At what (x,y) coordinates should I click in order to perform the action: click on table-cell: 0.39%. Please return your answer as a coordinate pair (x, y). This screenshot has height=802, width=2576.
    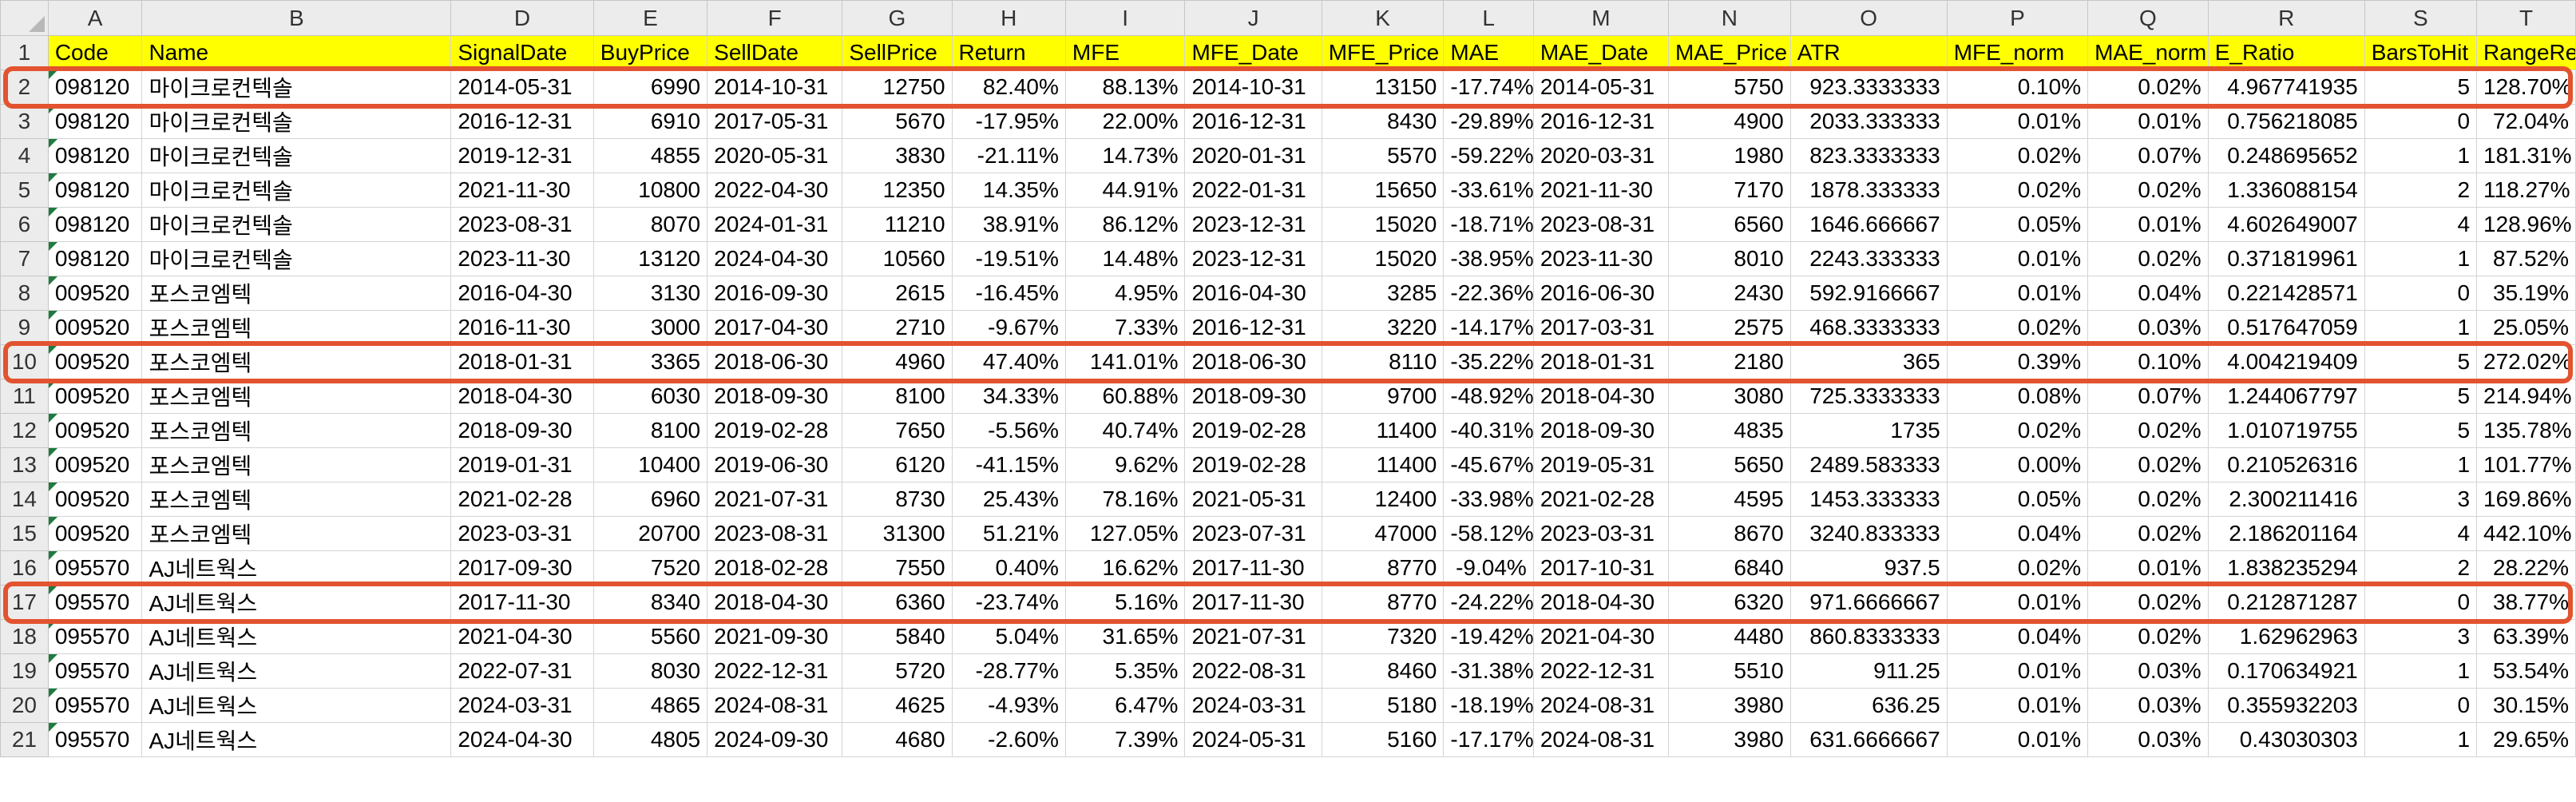
    Looking at the image, I should click on (2018, 361).